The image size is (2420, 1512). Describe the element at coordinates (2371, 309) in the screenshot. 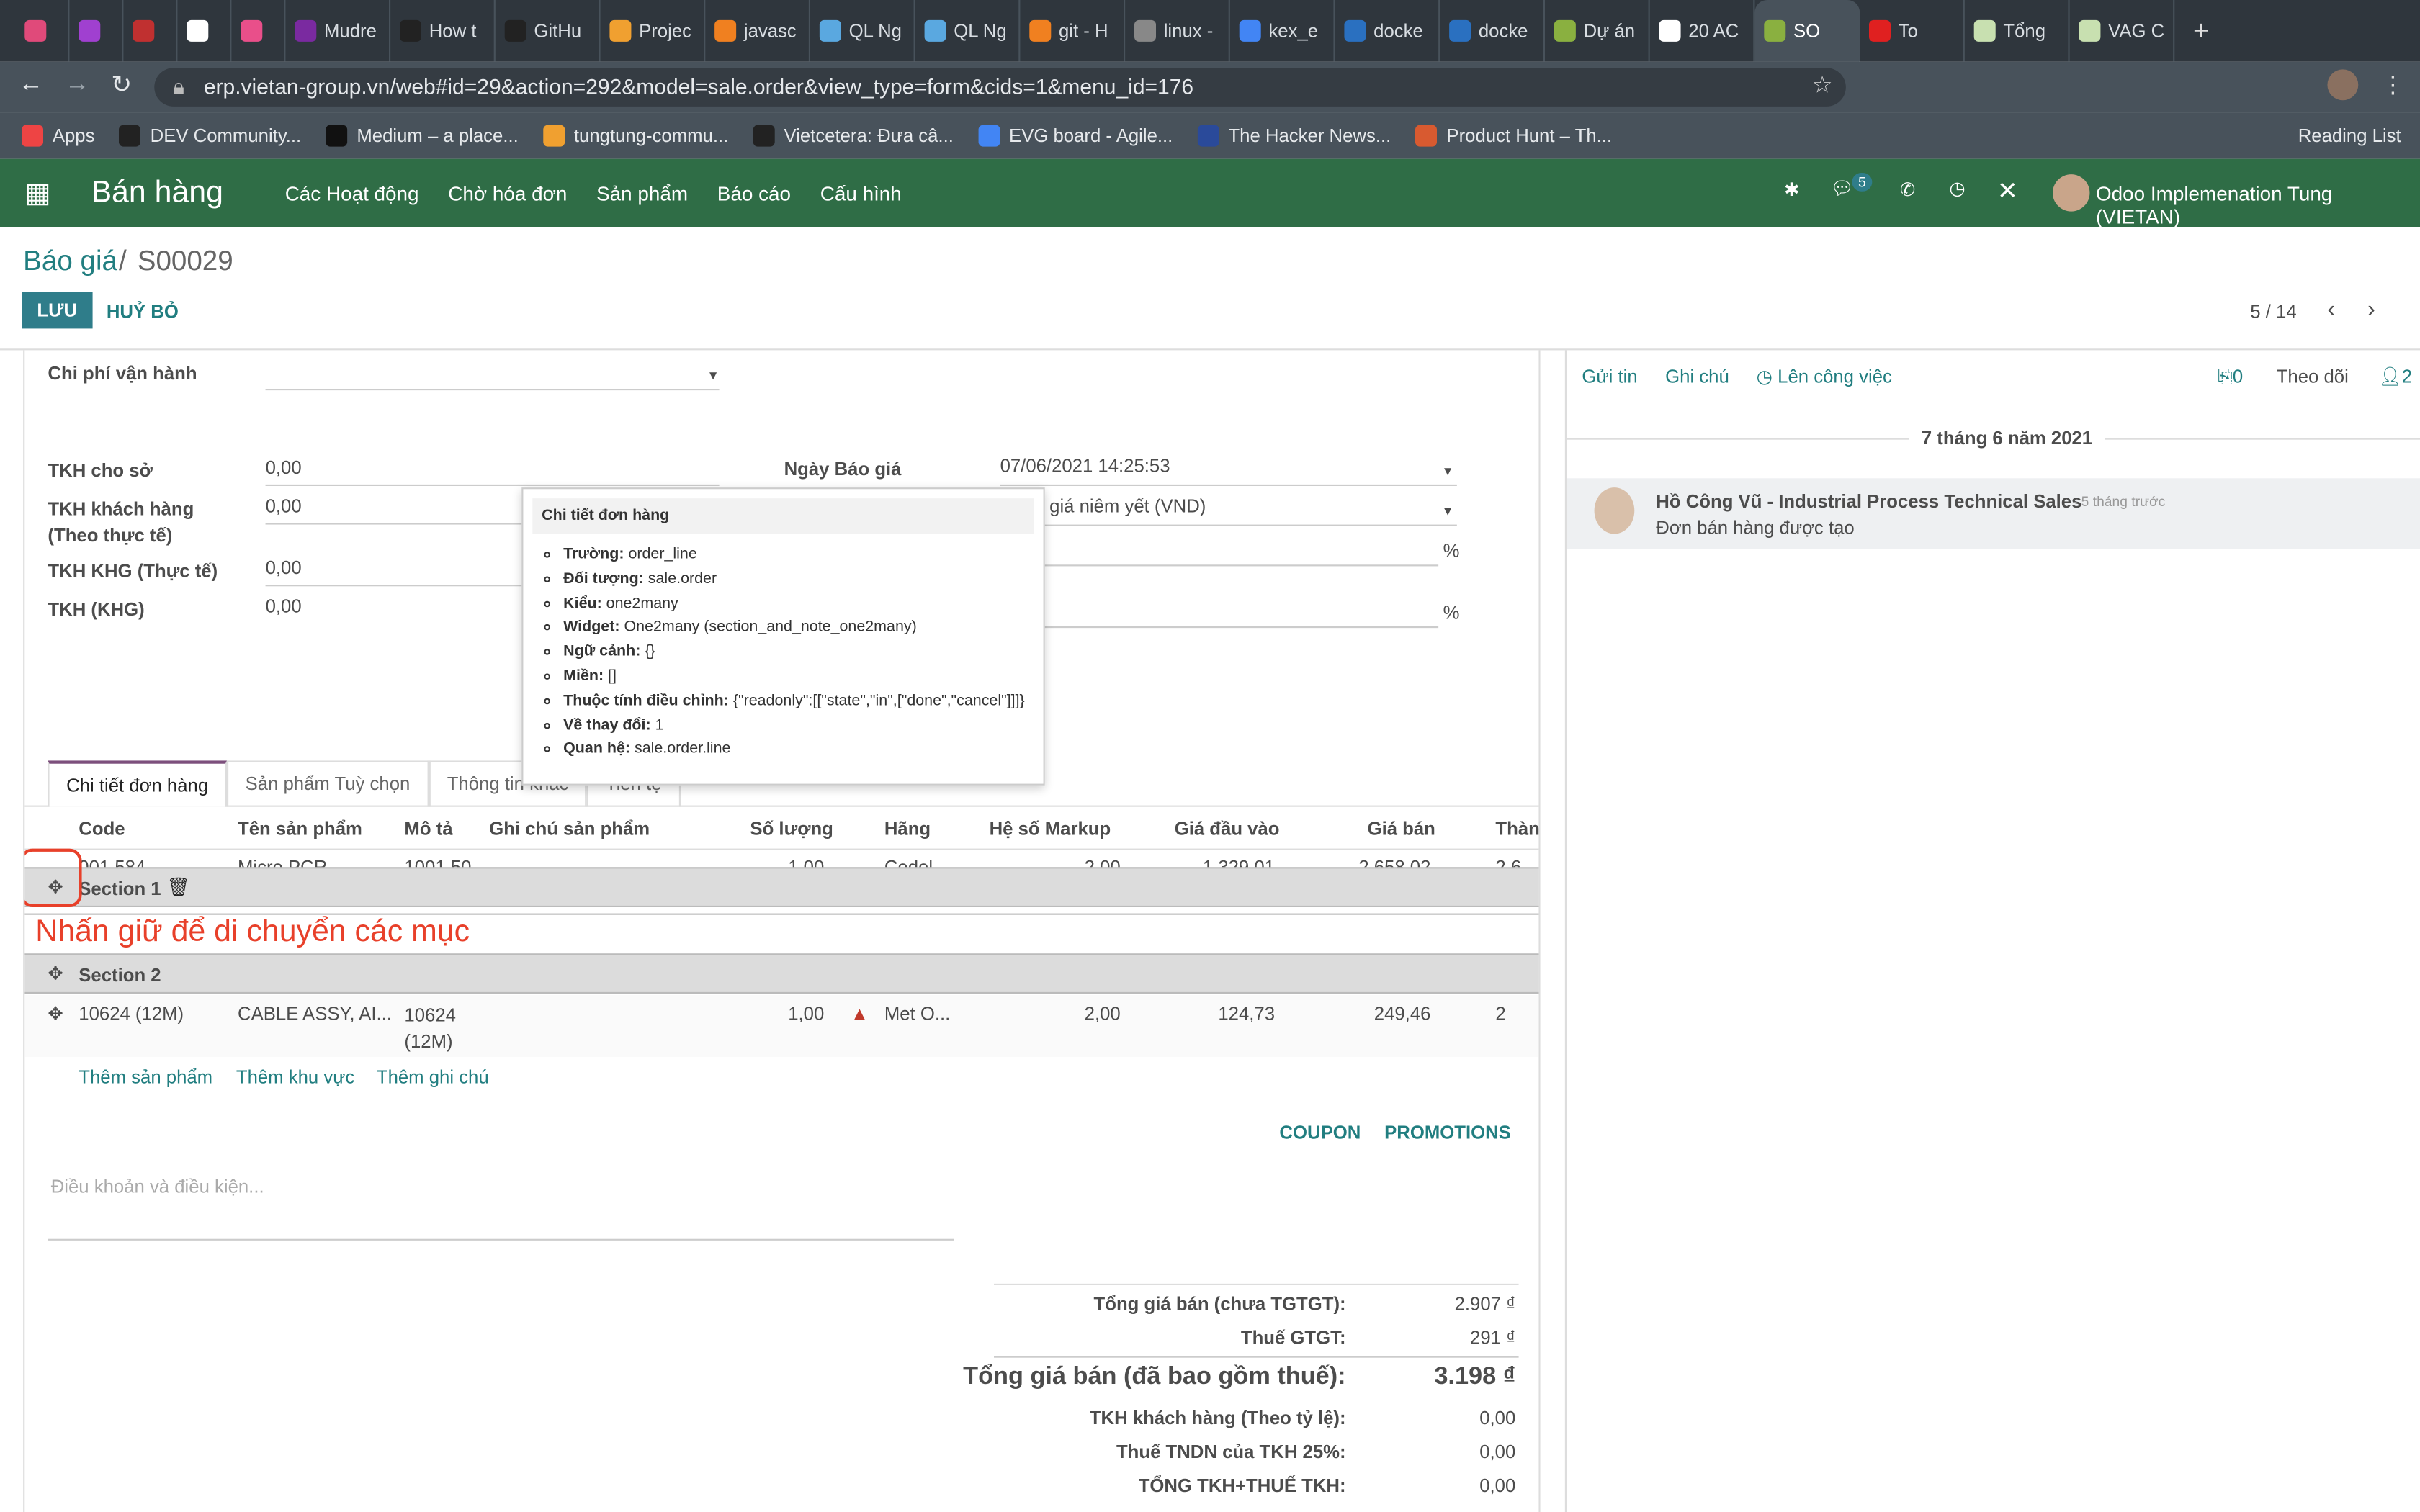

I see `pager-next-icon: ›` at that location.